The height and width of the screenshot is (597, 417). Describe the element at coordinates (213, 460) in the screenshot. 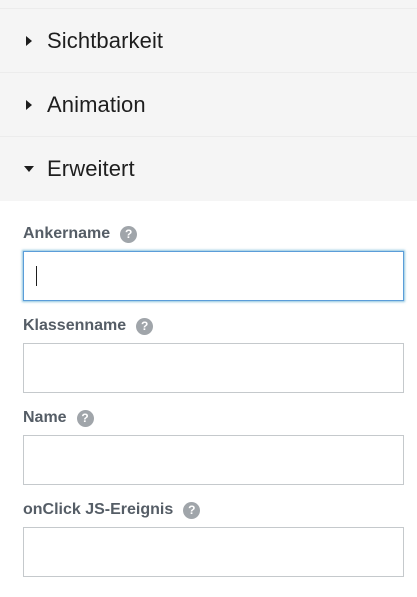

I see `name-input` at that location.